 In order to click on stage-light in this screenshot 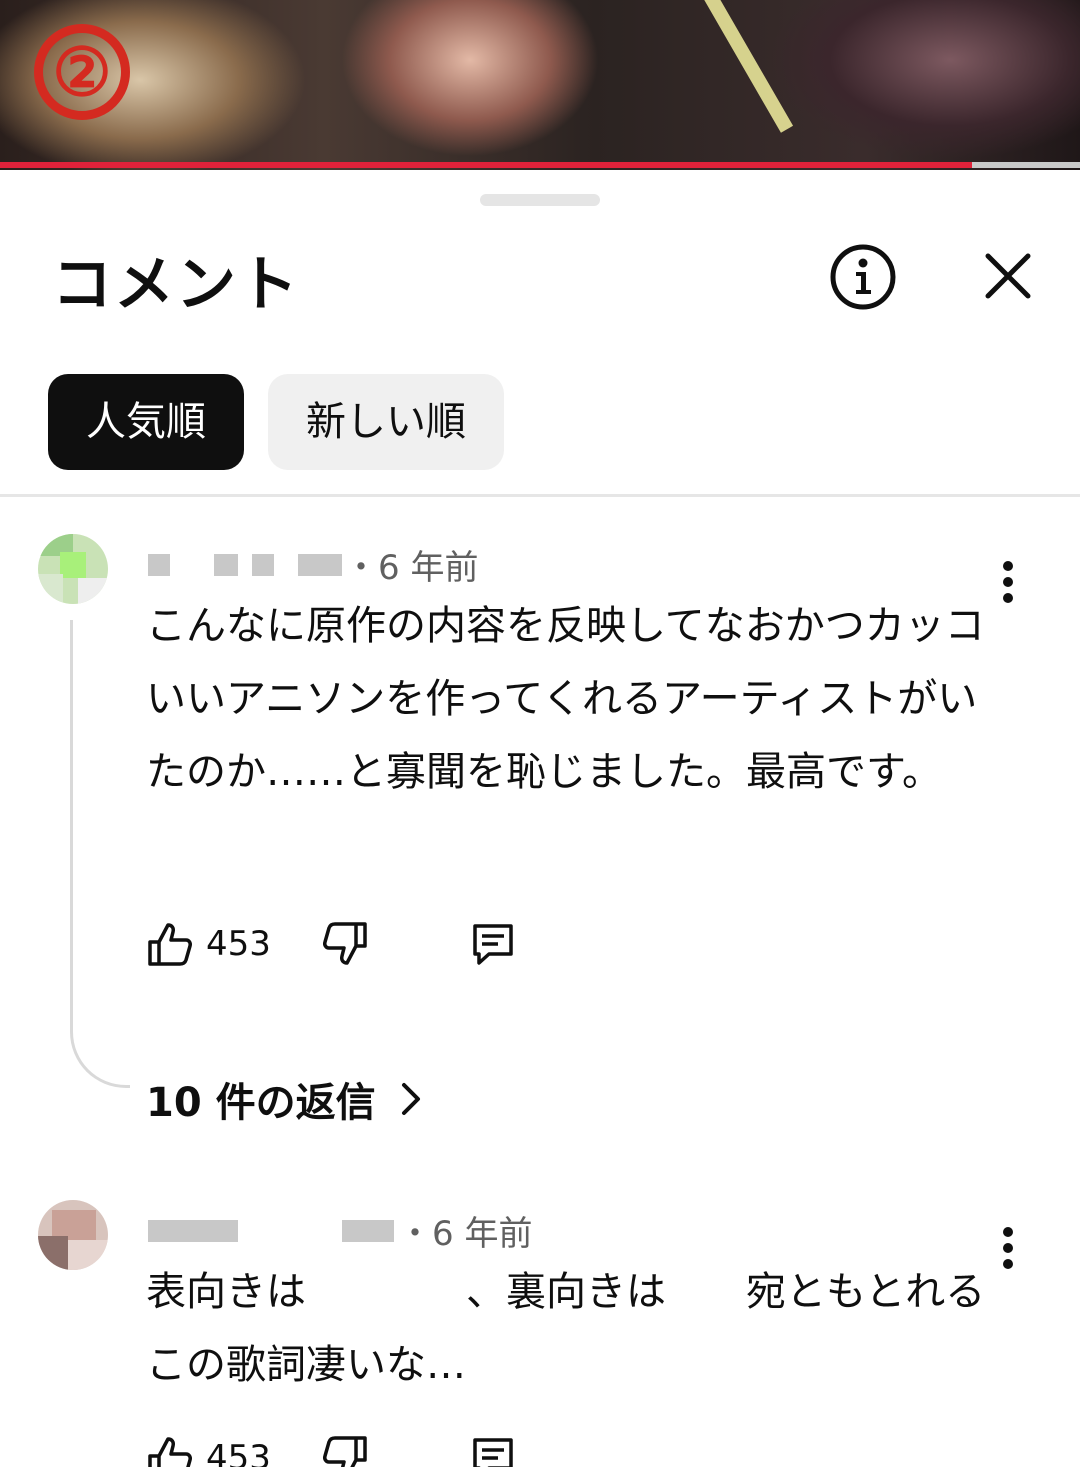, I will do `click(747, 66)`.